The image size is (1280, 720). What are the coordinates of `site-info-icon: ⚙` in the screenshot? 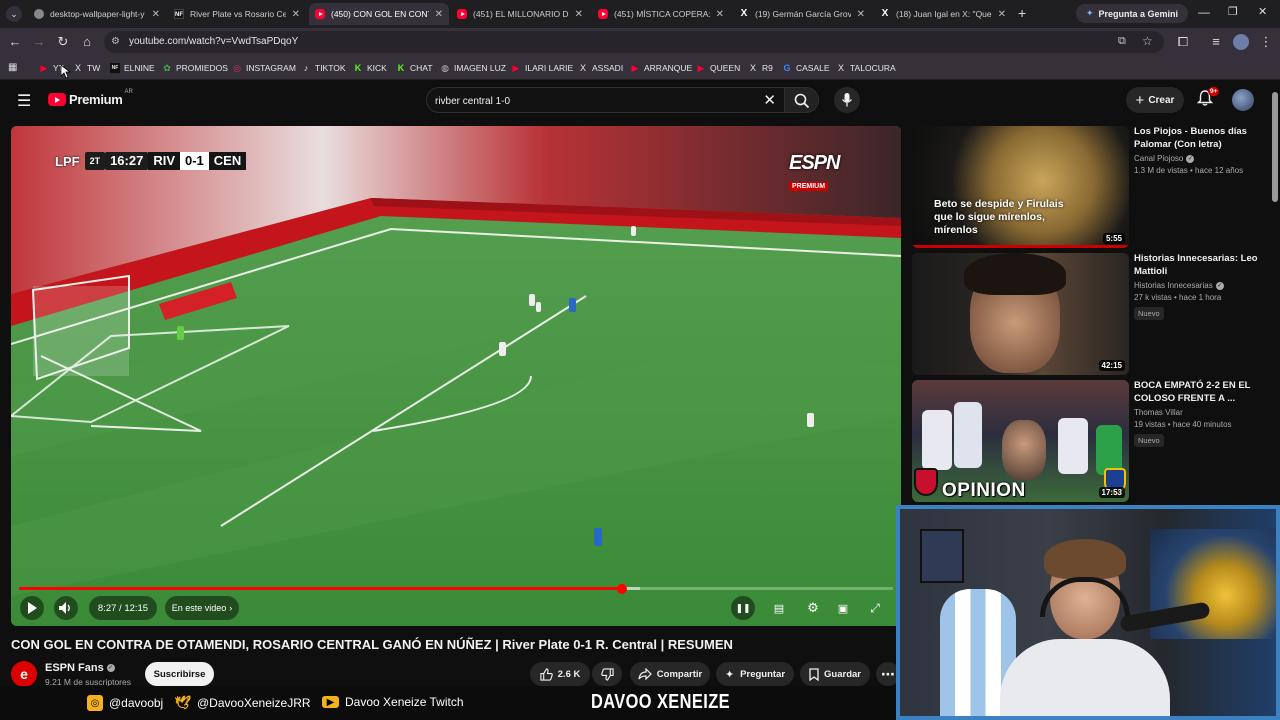 It's located at (117, 42).